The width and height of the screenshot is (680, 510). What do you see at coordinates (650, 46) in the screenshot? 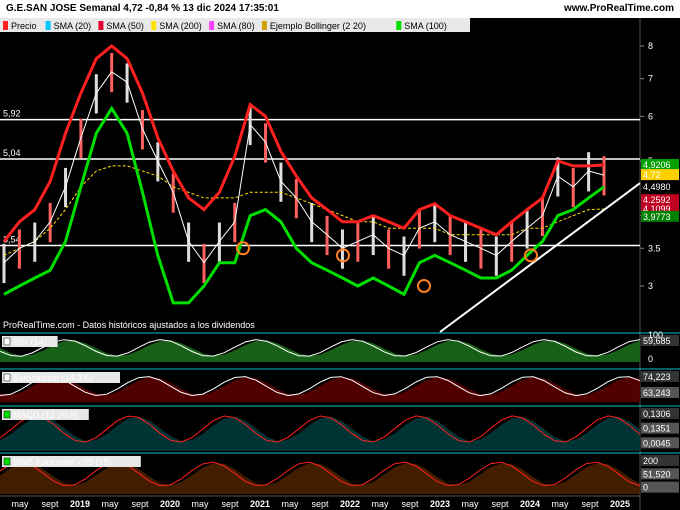
I see `price-tick-label-0: 8` at bounding box center [650, 46].